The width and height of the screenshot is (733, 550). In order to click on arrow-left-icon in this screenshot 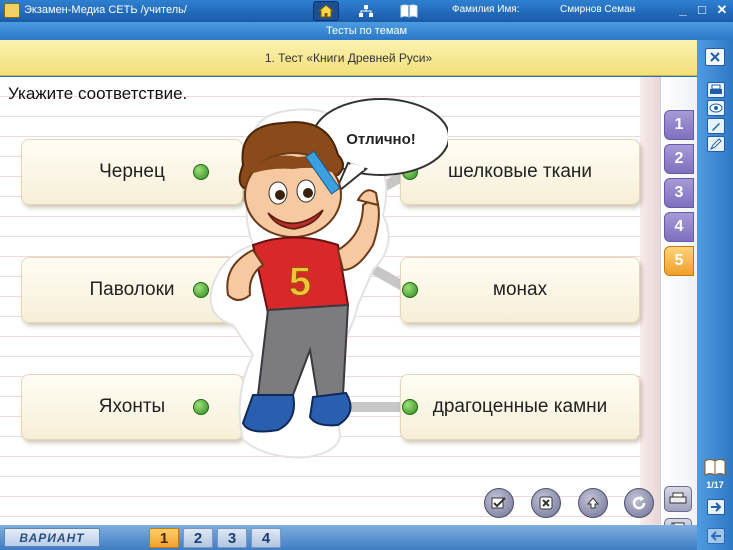, I will do `click(715, 536)`.